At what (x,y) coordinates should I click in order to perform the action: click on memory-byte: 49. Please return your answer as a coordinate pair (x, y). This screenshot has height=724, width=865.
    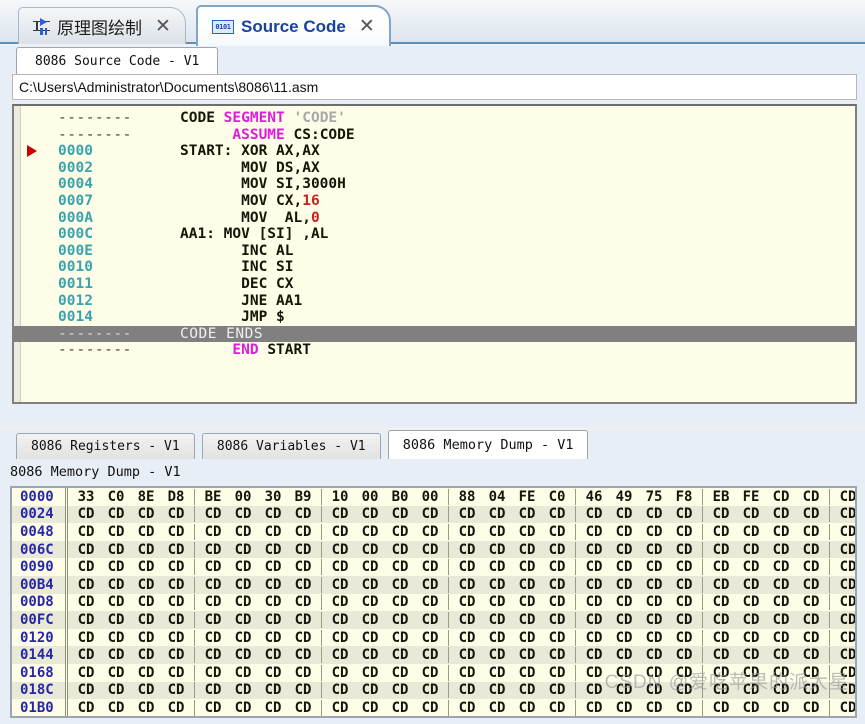
    Looking at the image, I should click on (624, 497).